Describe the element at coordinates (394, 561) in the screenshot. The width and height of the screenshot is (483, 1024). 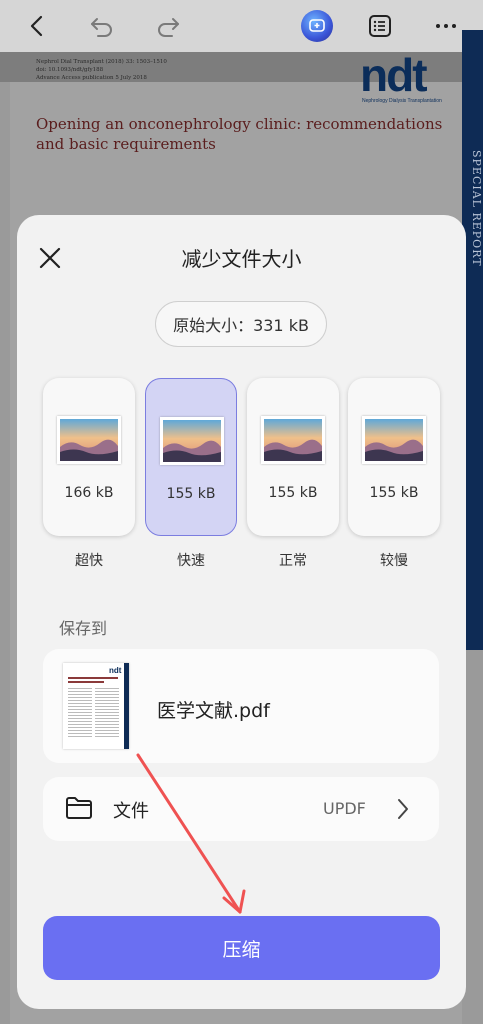
I see `option-label: 较慢` at that location.